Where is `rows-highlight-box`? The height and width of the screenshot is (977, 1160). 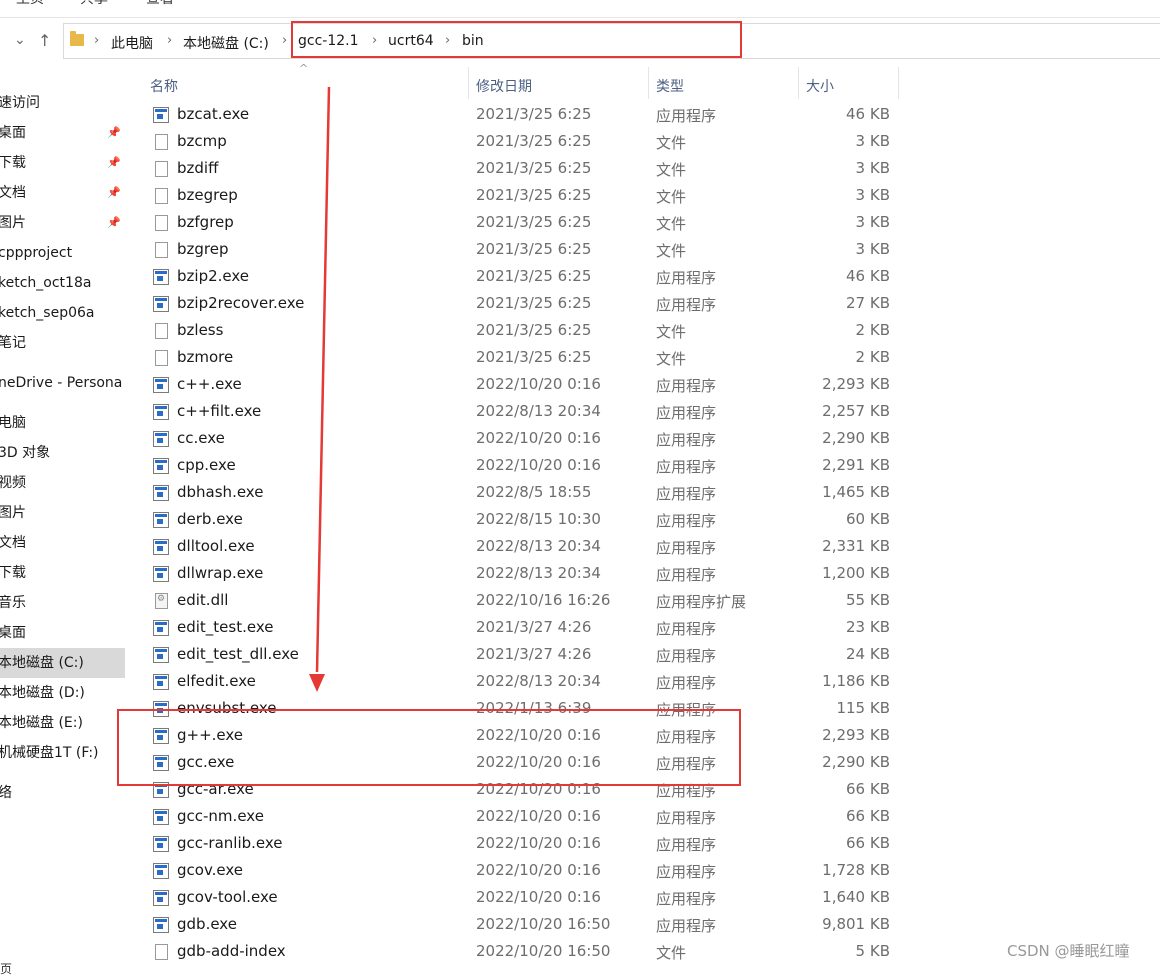
rows-highlight-box is located at coordinates (429, 747).